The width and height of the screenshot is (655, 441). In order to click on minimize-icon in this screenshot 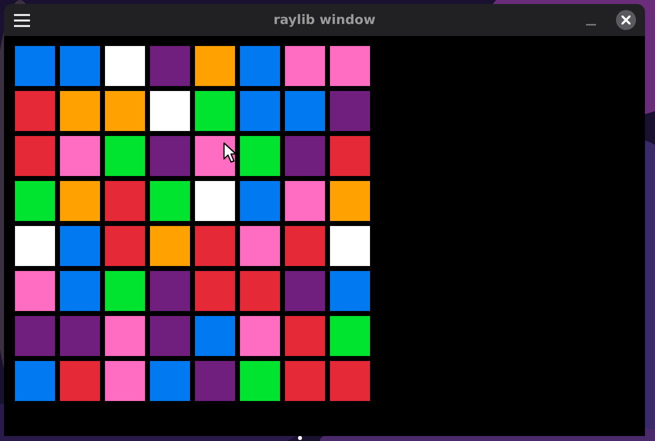, I will do `click(591, 25)`.